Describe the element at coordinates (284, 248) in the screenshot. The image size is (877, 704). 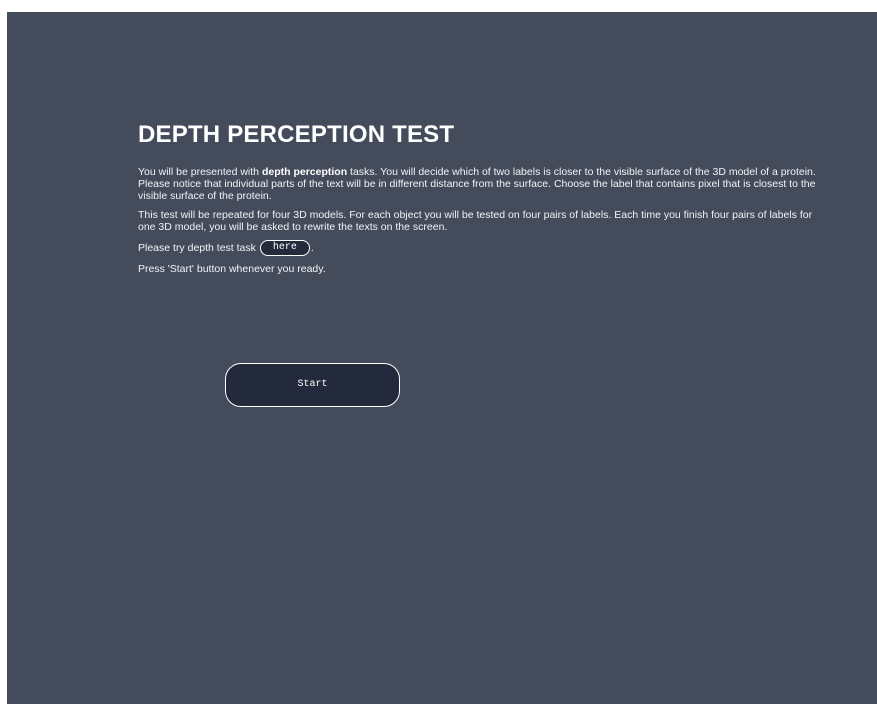
I see `here-button: here` at that location.